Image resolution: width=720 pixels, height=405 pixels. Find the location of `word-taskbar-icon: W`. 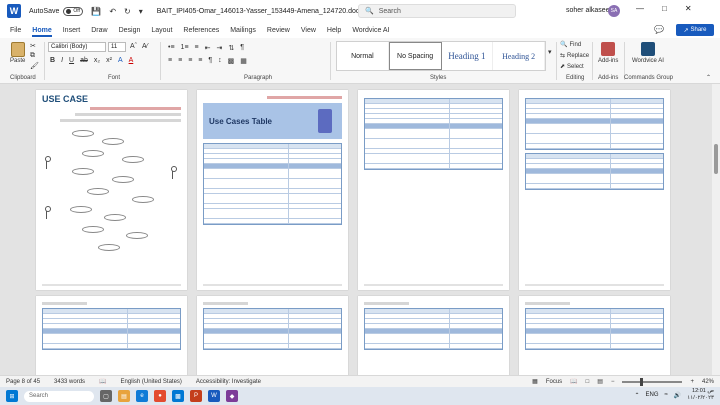

word-taskbar-icon: W is located at coordinates (214, 396).